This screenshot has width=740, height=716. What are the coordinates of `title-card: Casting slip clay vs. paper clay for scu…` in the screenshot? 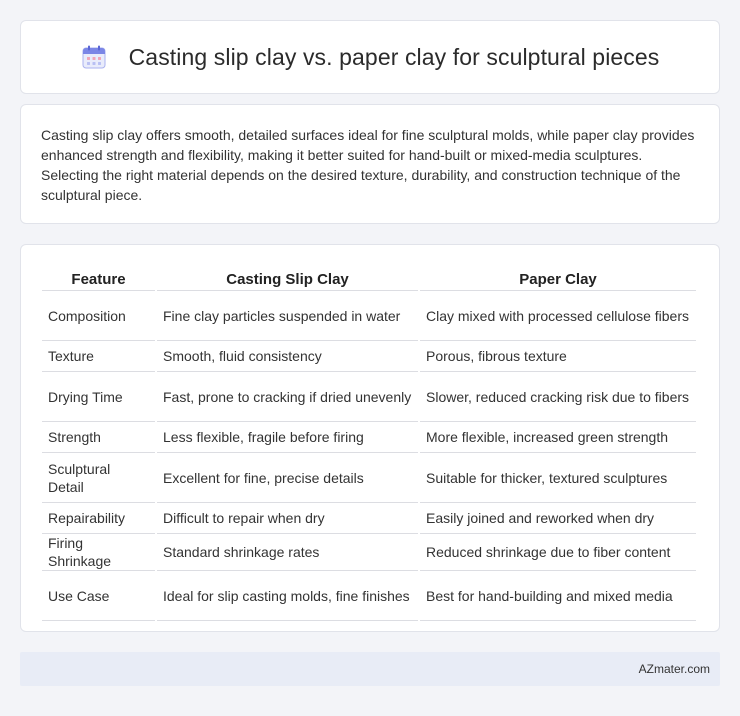 It's located at (370, 57).